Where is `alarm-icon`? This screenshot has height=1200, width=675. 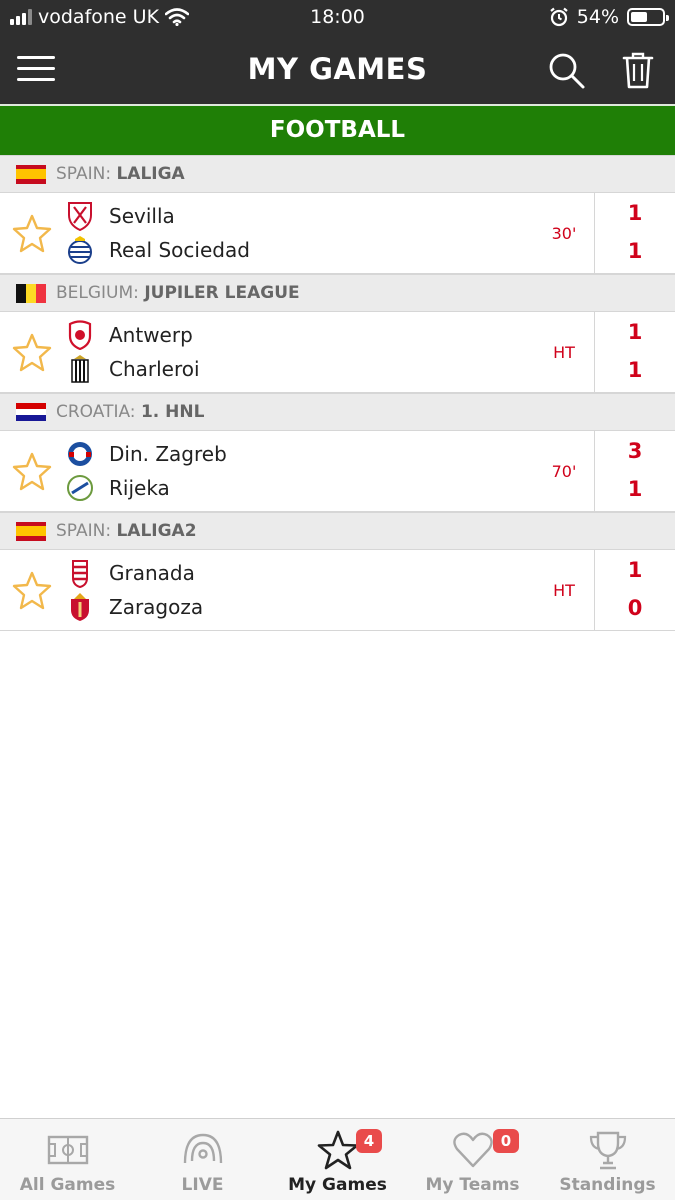
alarm-icon is located at coordinates (559, 17).